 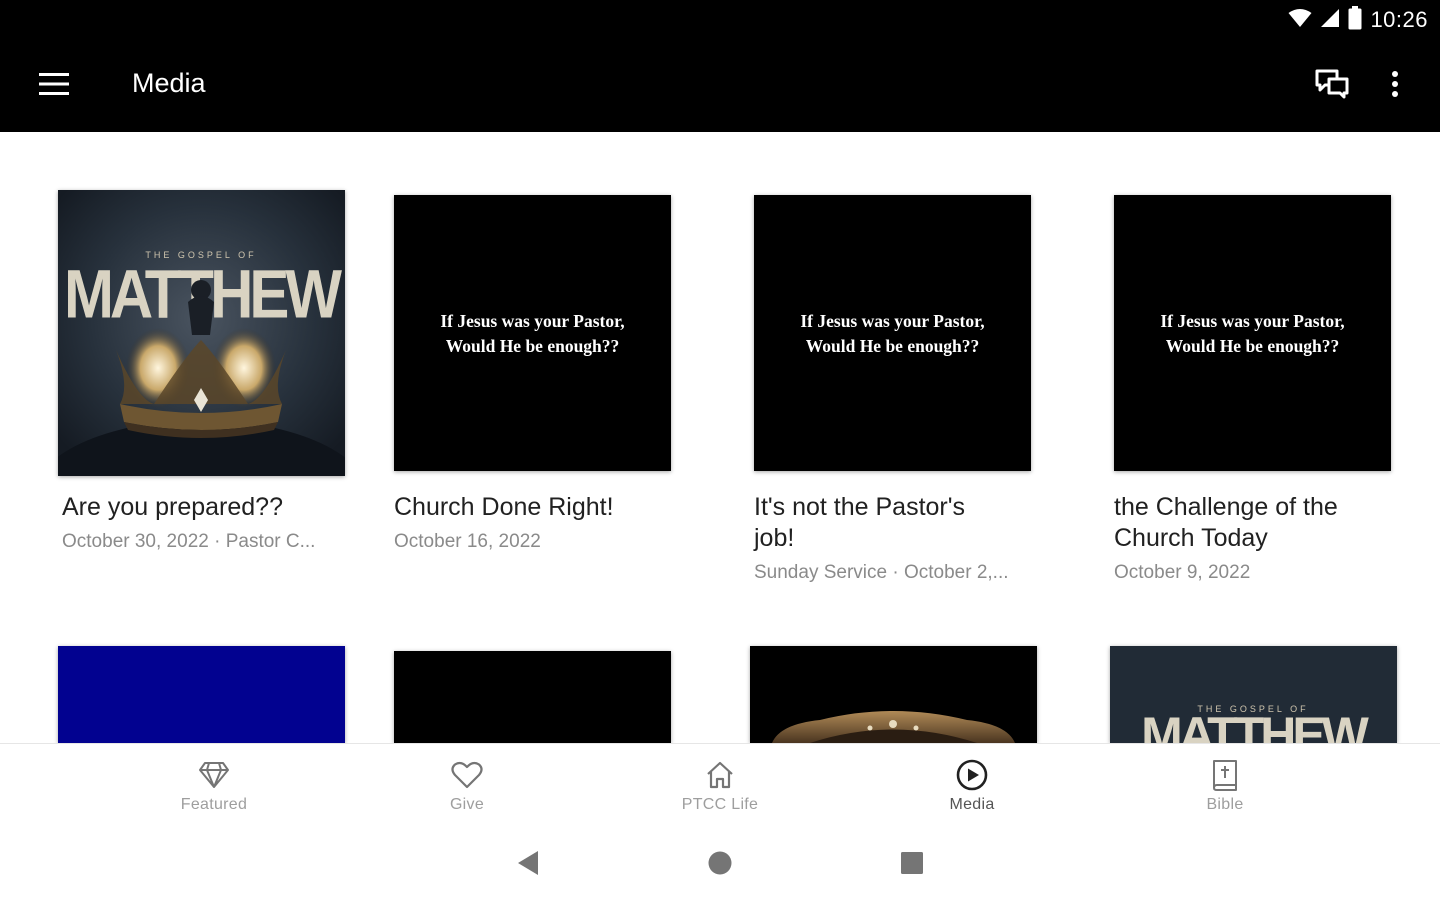 I want to click on nav-item-featured: Featured, so click(x=214, y=790).